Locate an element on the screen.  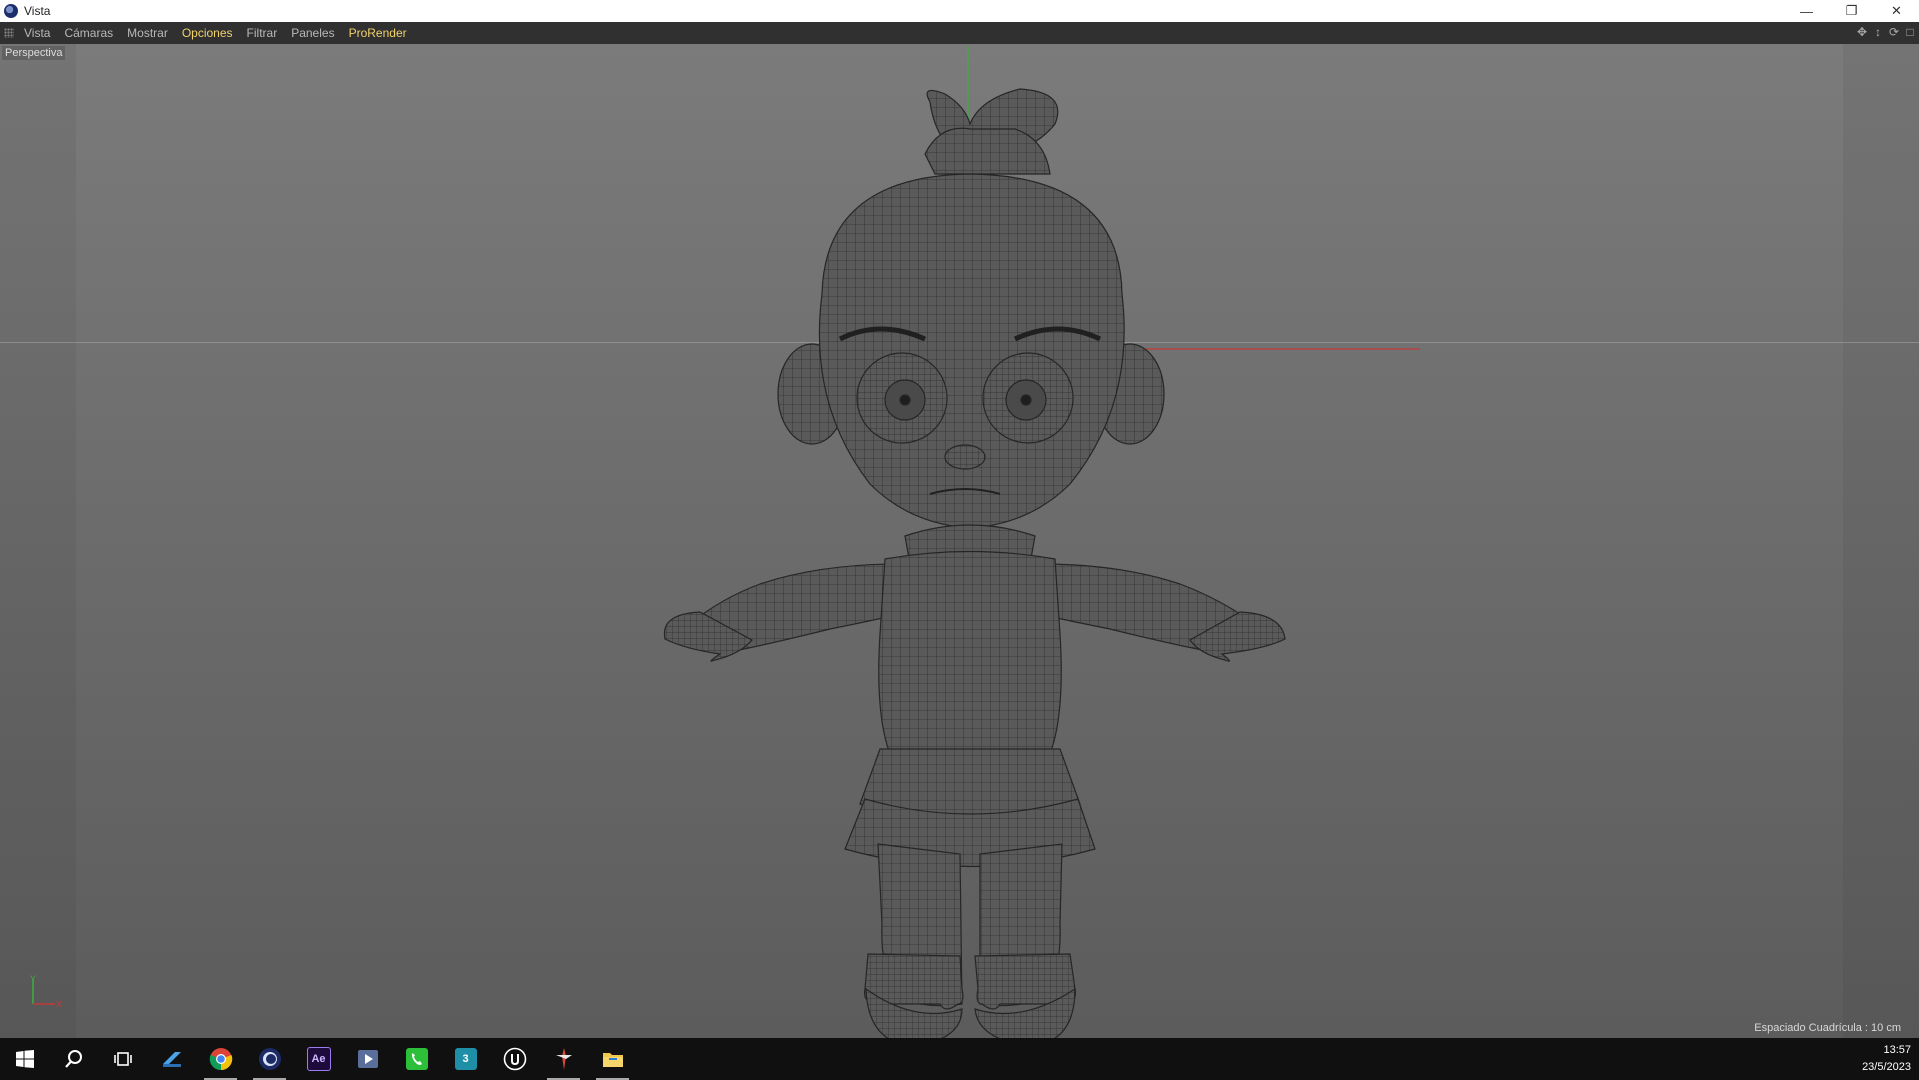
menu-paneles: Paneles is located at coordinates (312, 33).